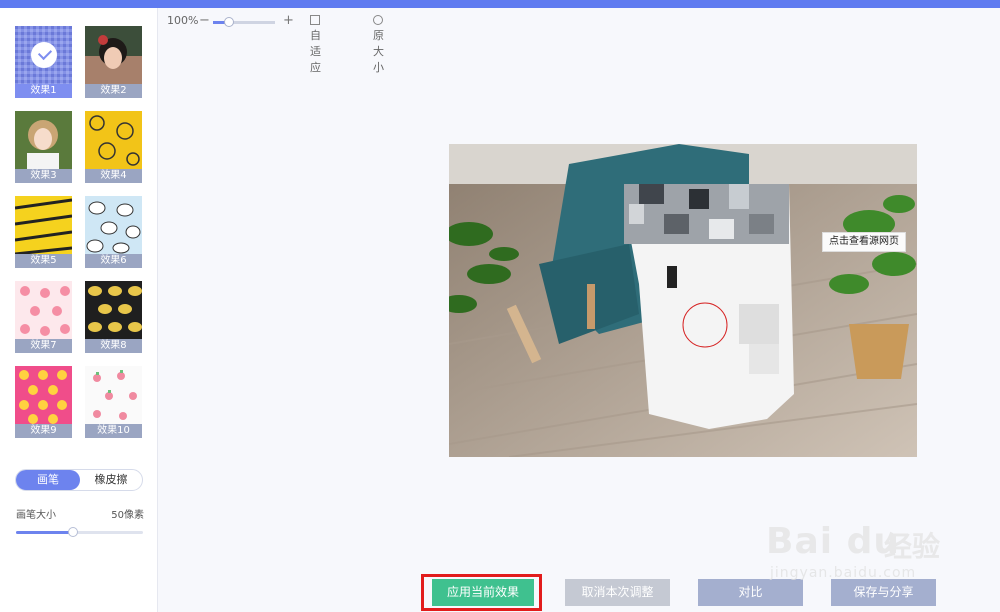  I want to click on effect-thumb-6: 效果6, so click(113, 232).